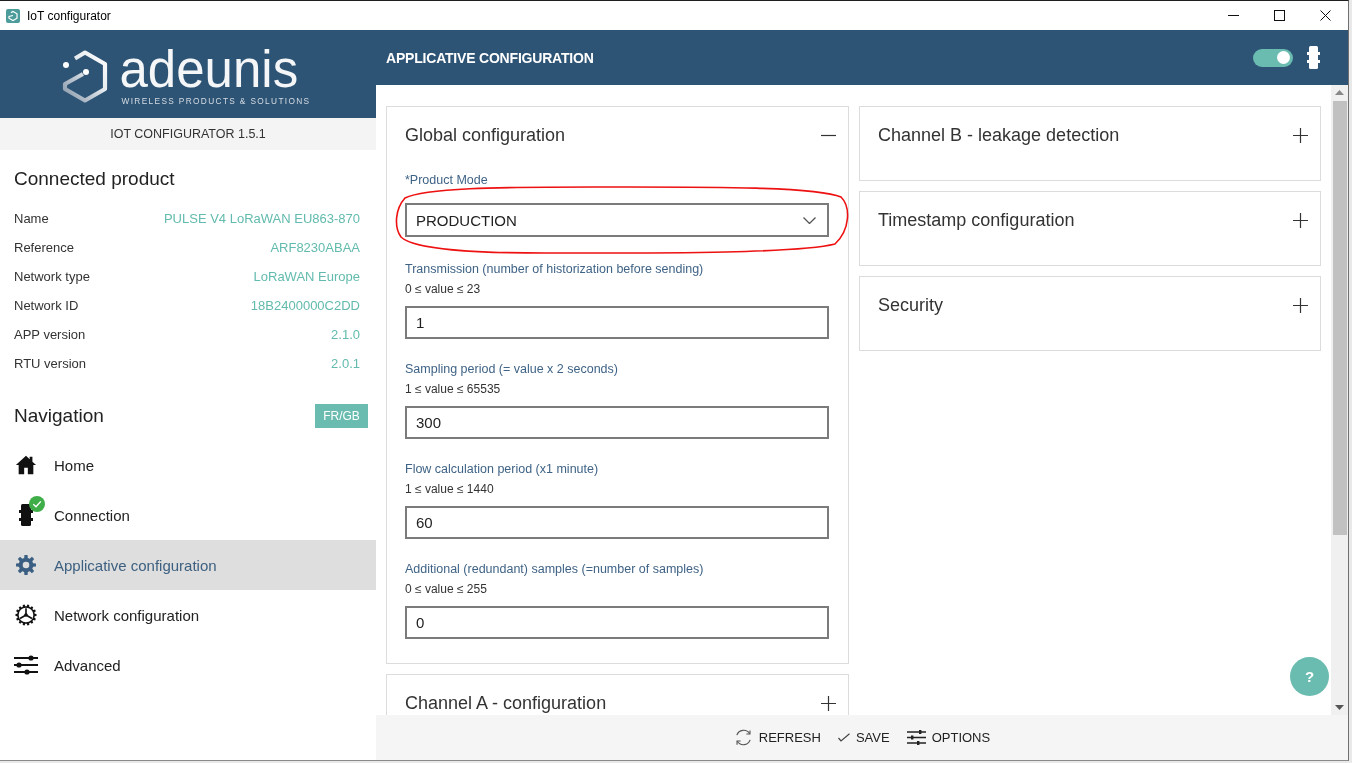  What do you see at coordinates (95, 179) in the screenshot?
I see `section-heading: Connected product` at bounding box center [95, 179].